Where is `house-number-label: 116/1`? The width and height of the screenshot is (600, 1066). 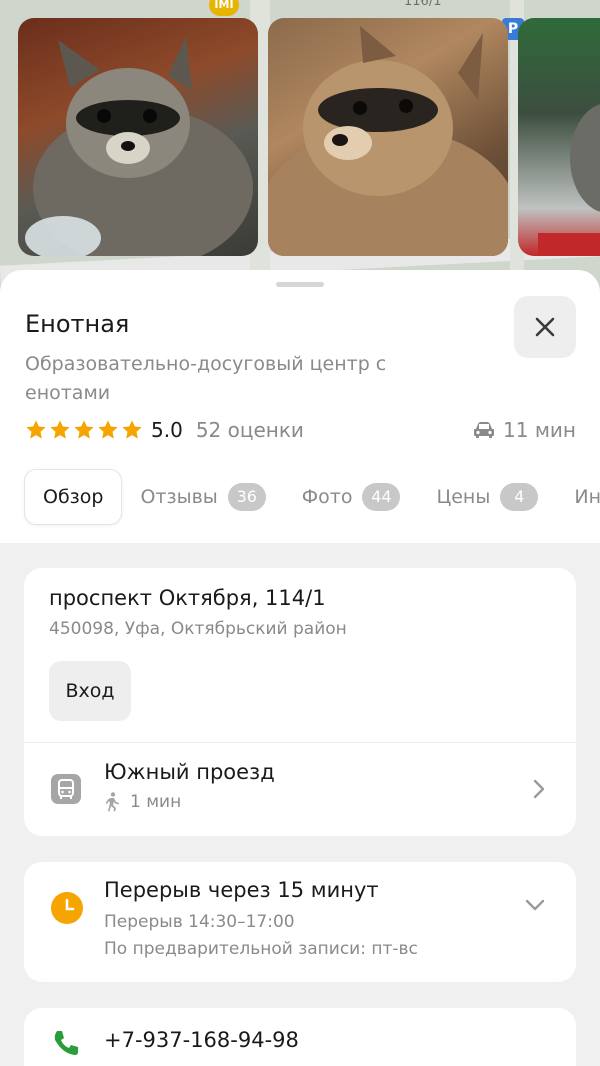
house-number-label: 116/1 is located at coordinates (423, 4).